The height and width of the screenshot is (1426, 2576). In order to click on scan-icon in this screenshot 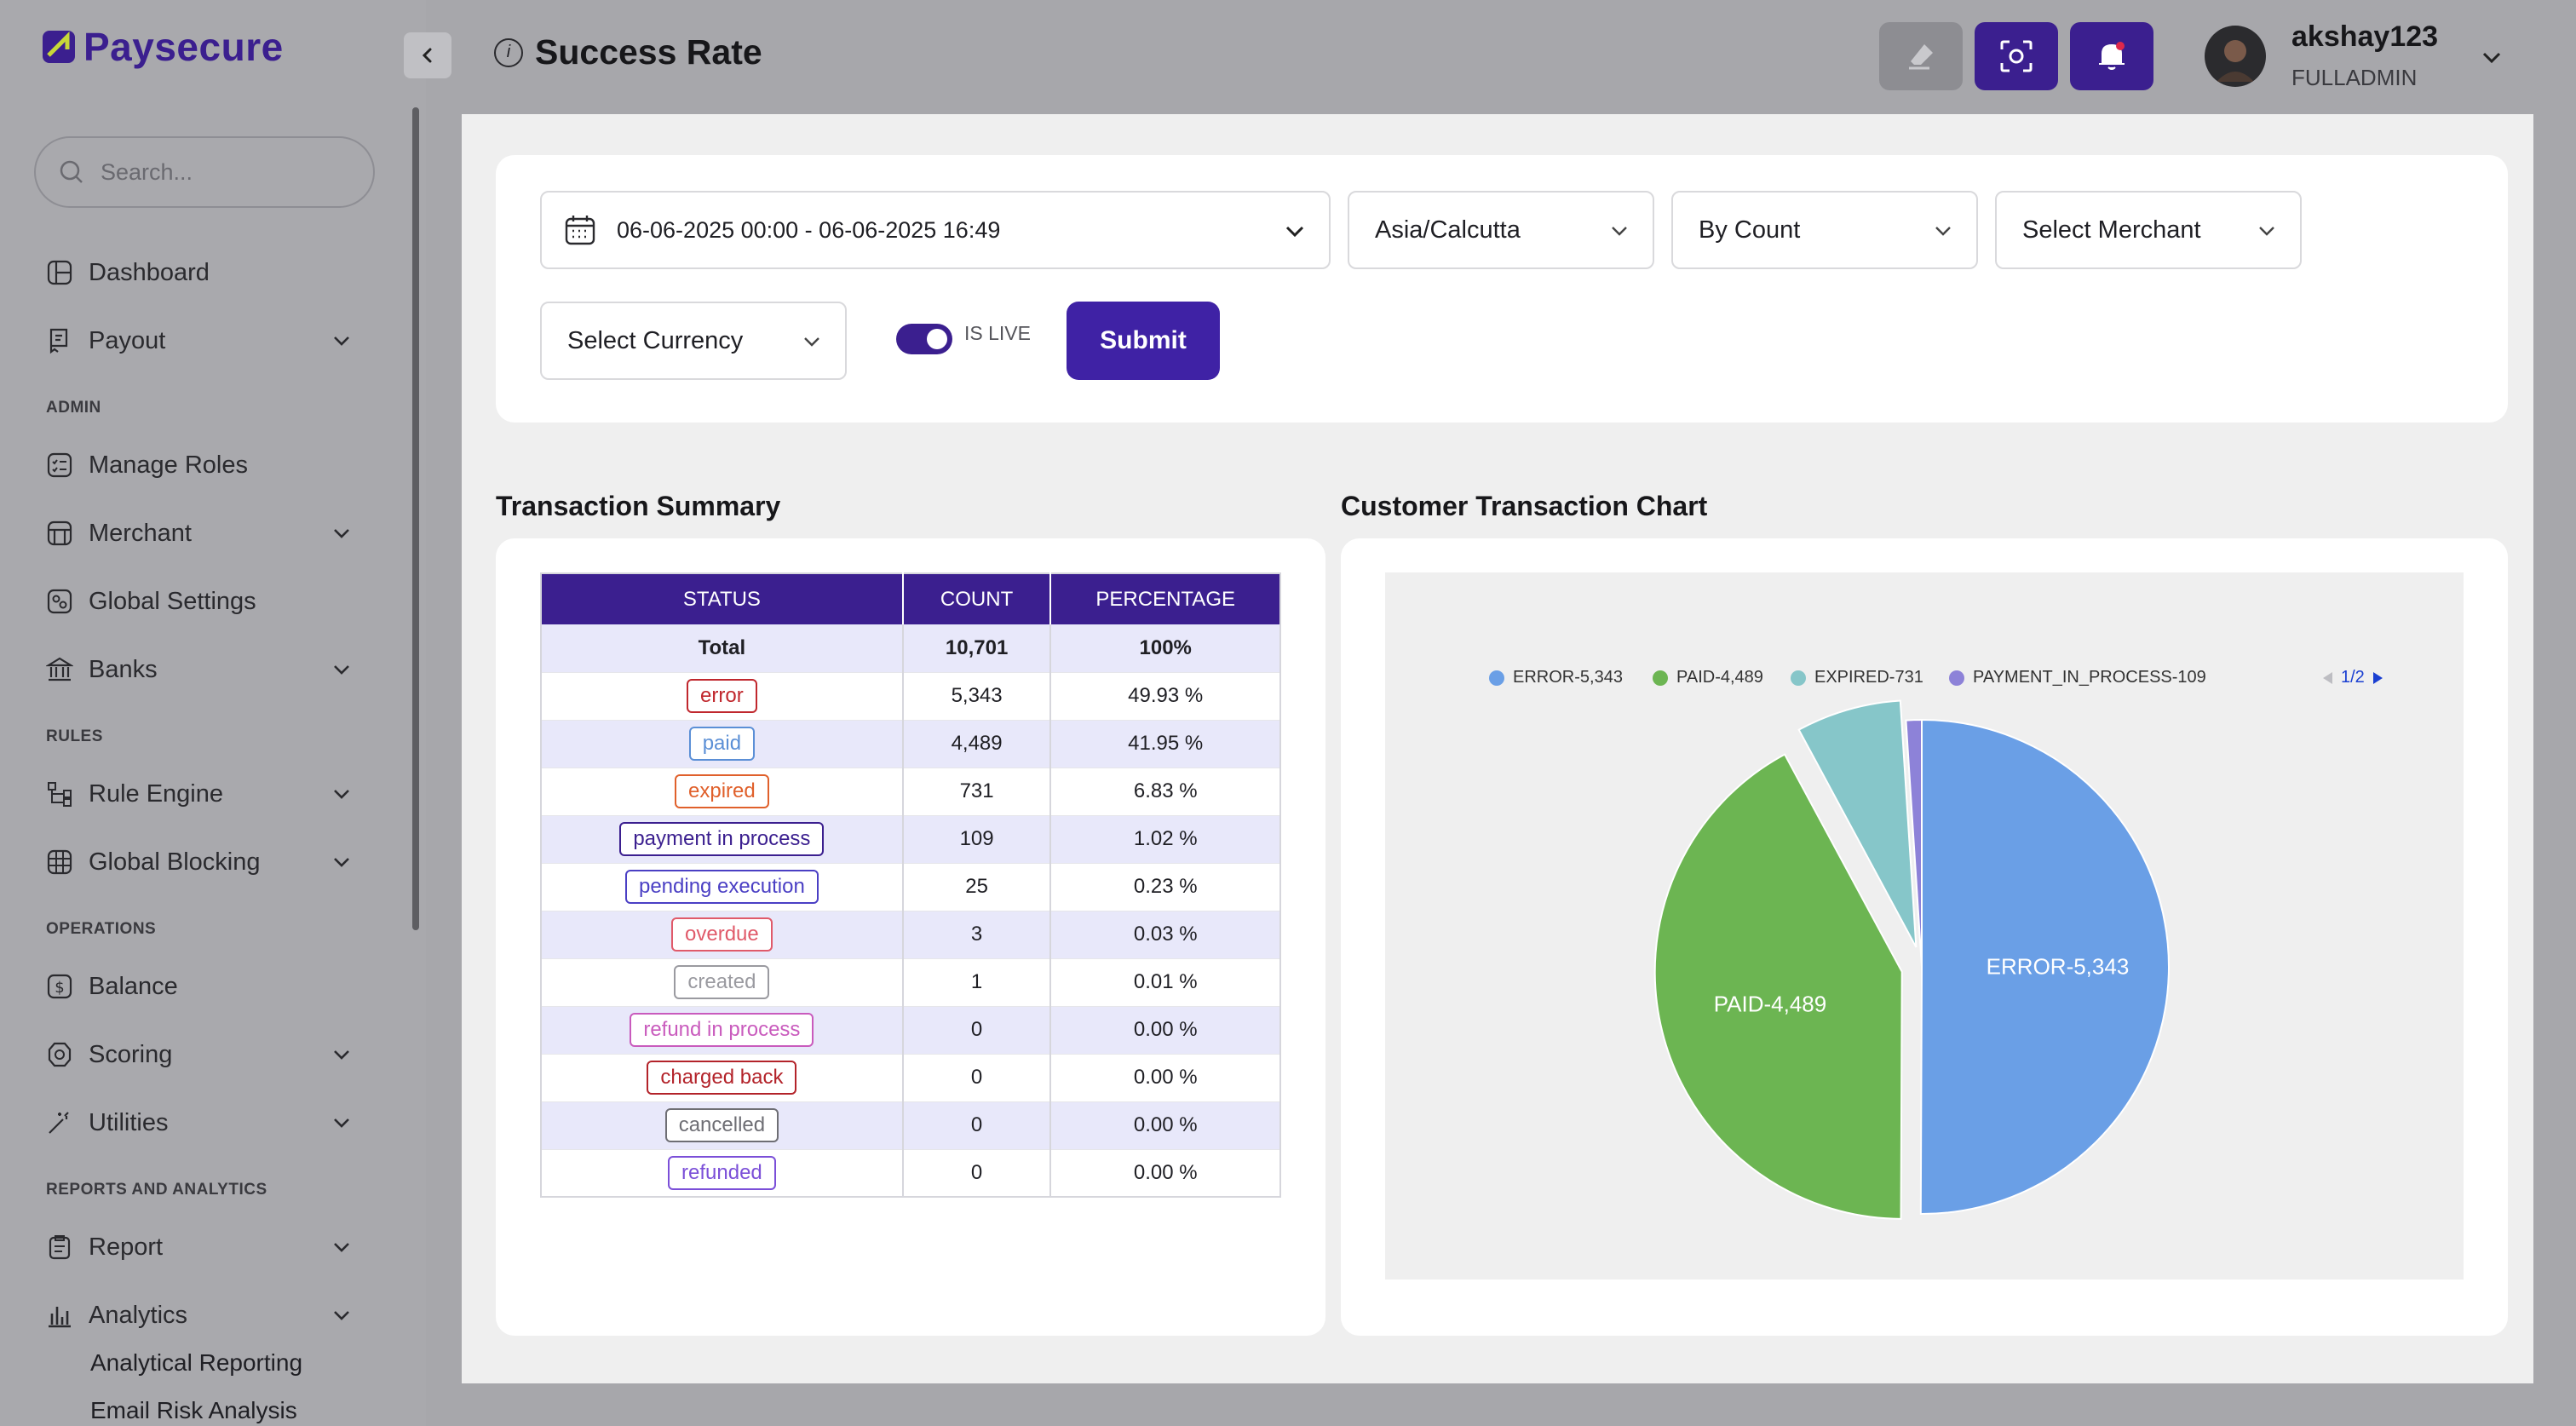, I will do `click(2017, 56)`.